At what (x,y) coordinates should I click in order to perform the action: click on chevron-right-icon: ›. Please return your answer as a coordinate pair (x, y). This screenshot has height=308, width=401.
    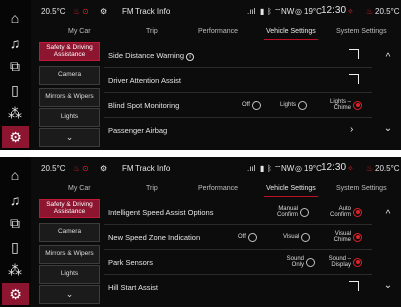
    Looking at the image, I should click on (351, 129).